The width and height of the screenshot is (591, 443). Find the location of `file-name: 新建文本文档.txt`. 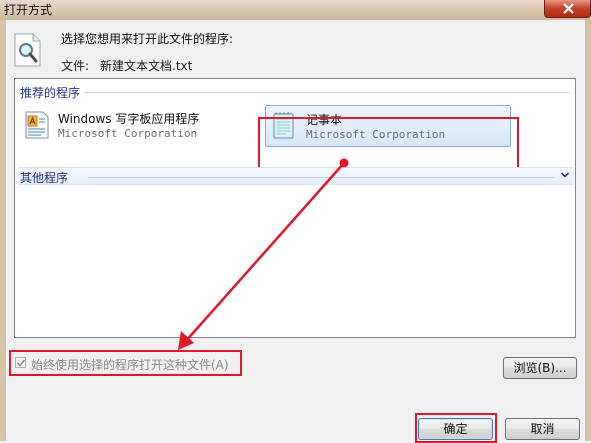

file-name: 新建文本文档.txt is located at coordinates (146, 66).